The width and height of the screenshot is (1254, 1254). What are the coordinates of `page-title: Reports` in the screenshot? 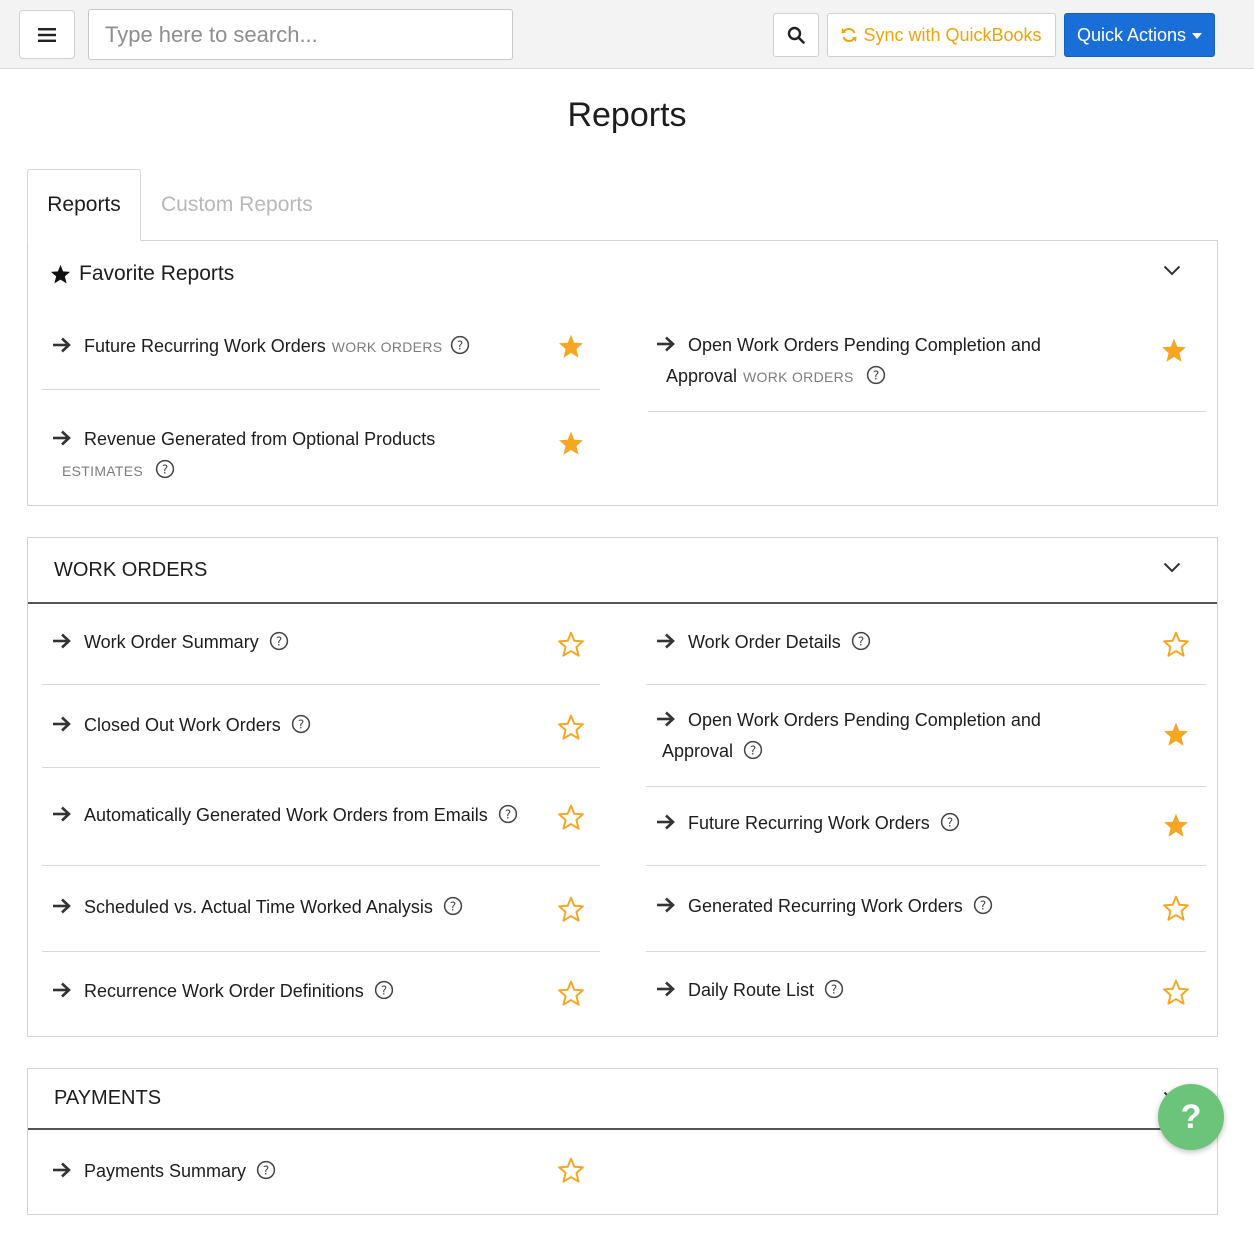 It's located at (627, 115).